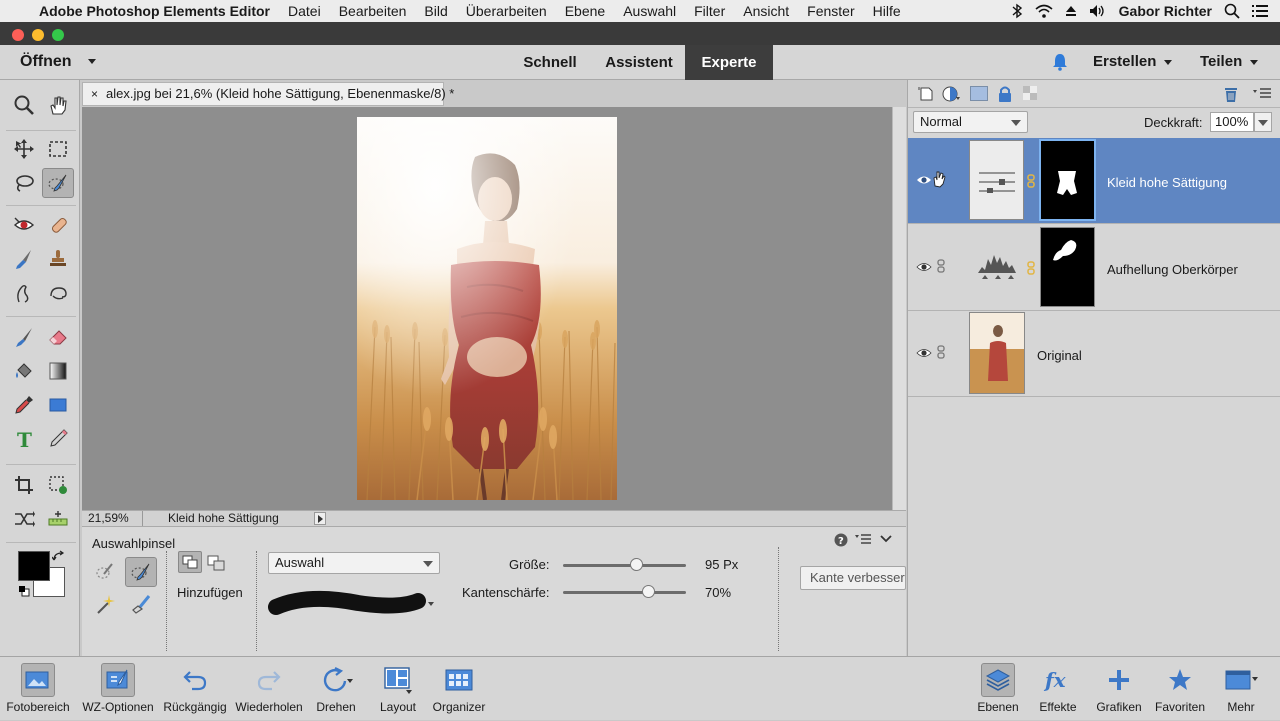 This screenshot has height=721, width=1280. What do you see at coordinates (1229, 61) in the screenshot?
I see `share-button: Teilen` at bounding box center [1229, 61].